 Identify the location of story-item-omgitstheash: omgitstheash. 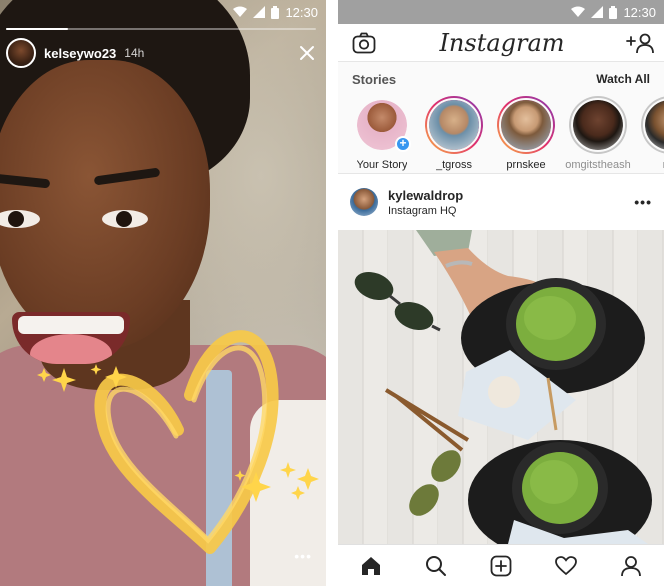
(598, 133).